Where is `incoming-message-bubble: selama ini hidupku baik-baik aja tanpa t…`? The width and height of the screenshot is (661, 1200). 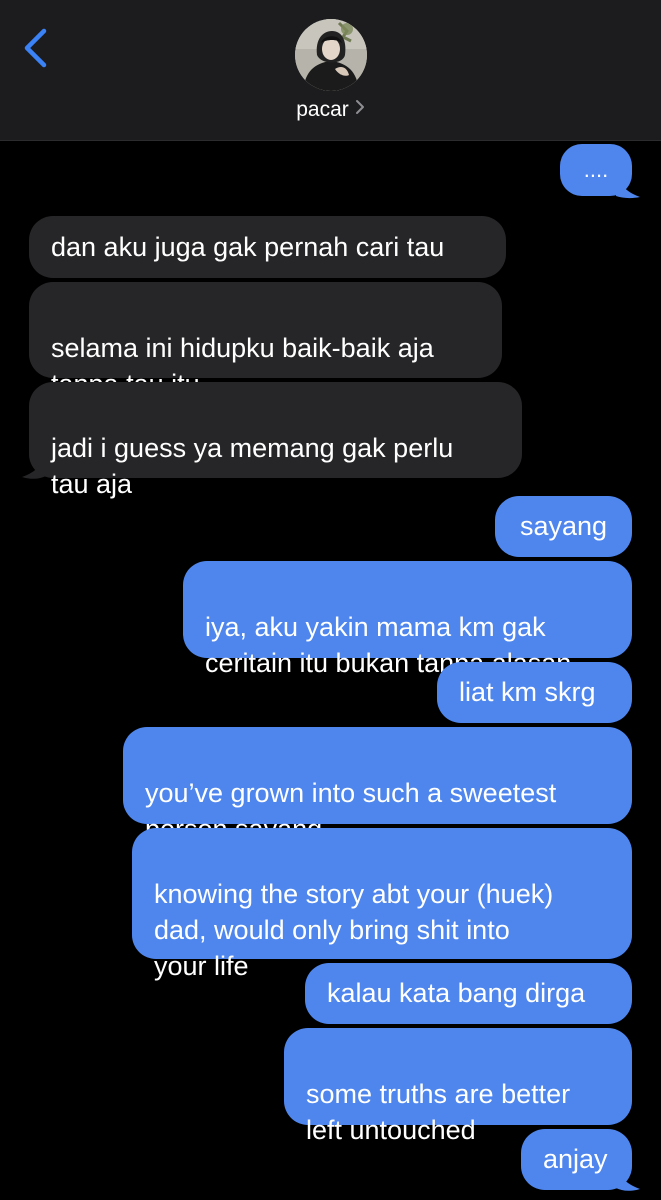
incoming-message-bubble: selama ini hidupku baik-baik aja tanpa t… is located at coordinates (265, 340).